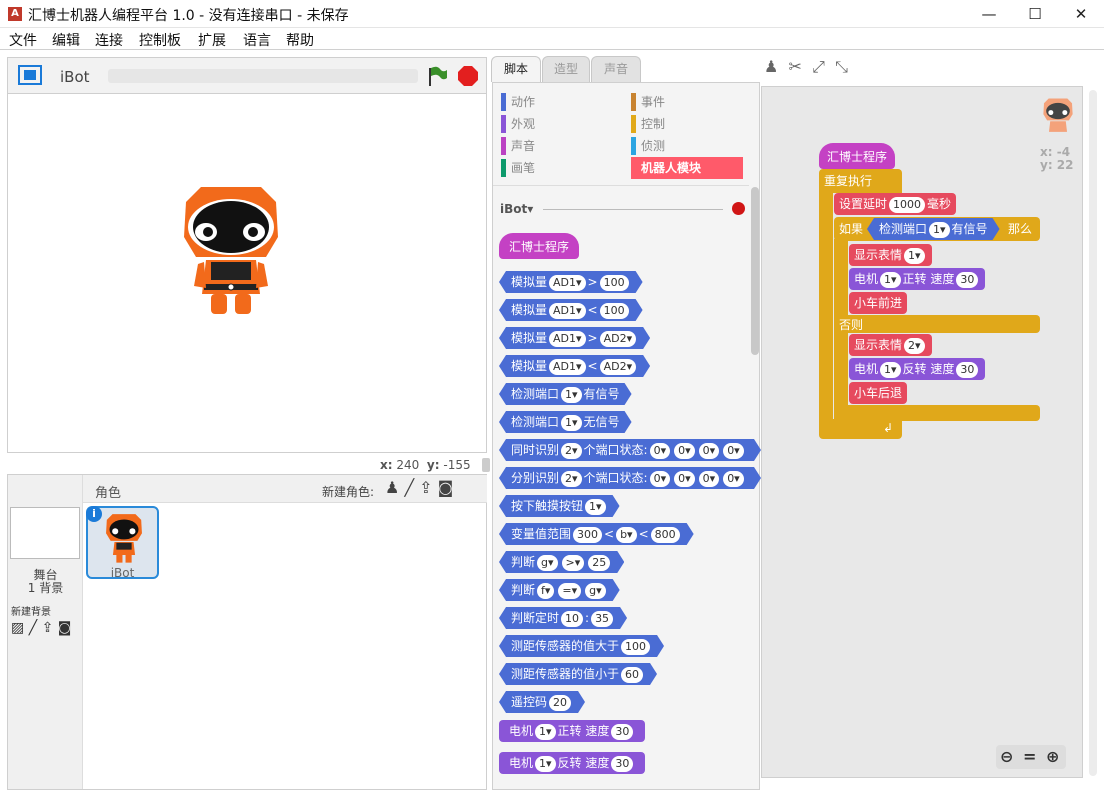 The width and height of the screenshot is (1104, 790). Describe the element at coordinates (989, 14) in the screenshot. I see `minimize-button: —` at that location.